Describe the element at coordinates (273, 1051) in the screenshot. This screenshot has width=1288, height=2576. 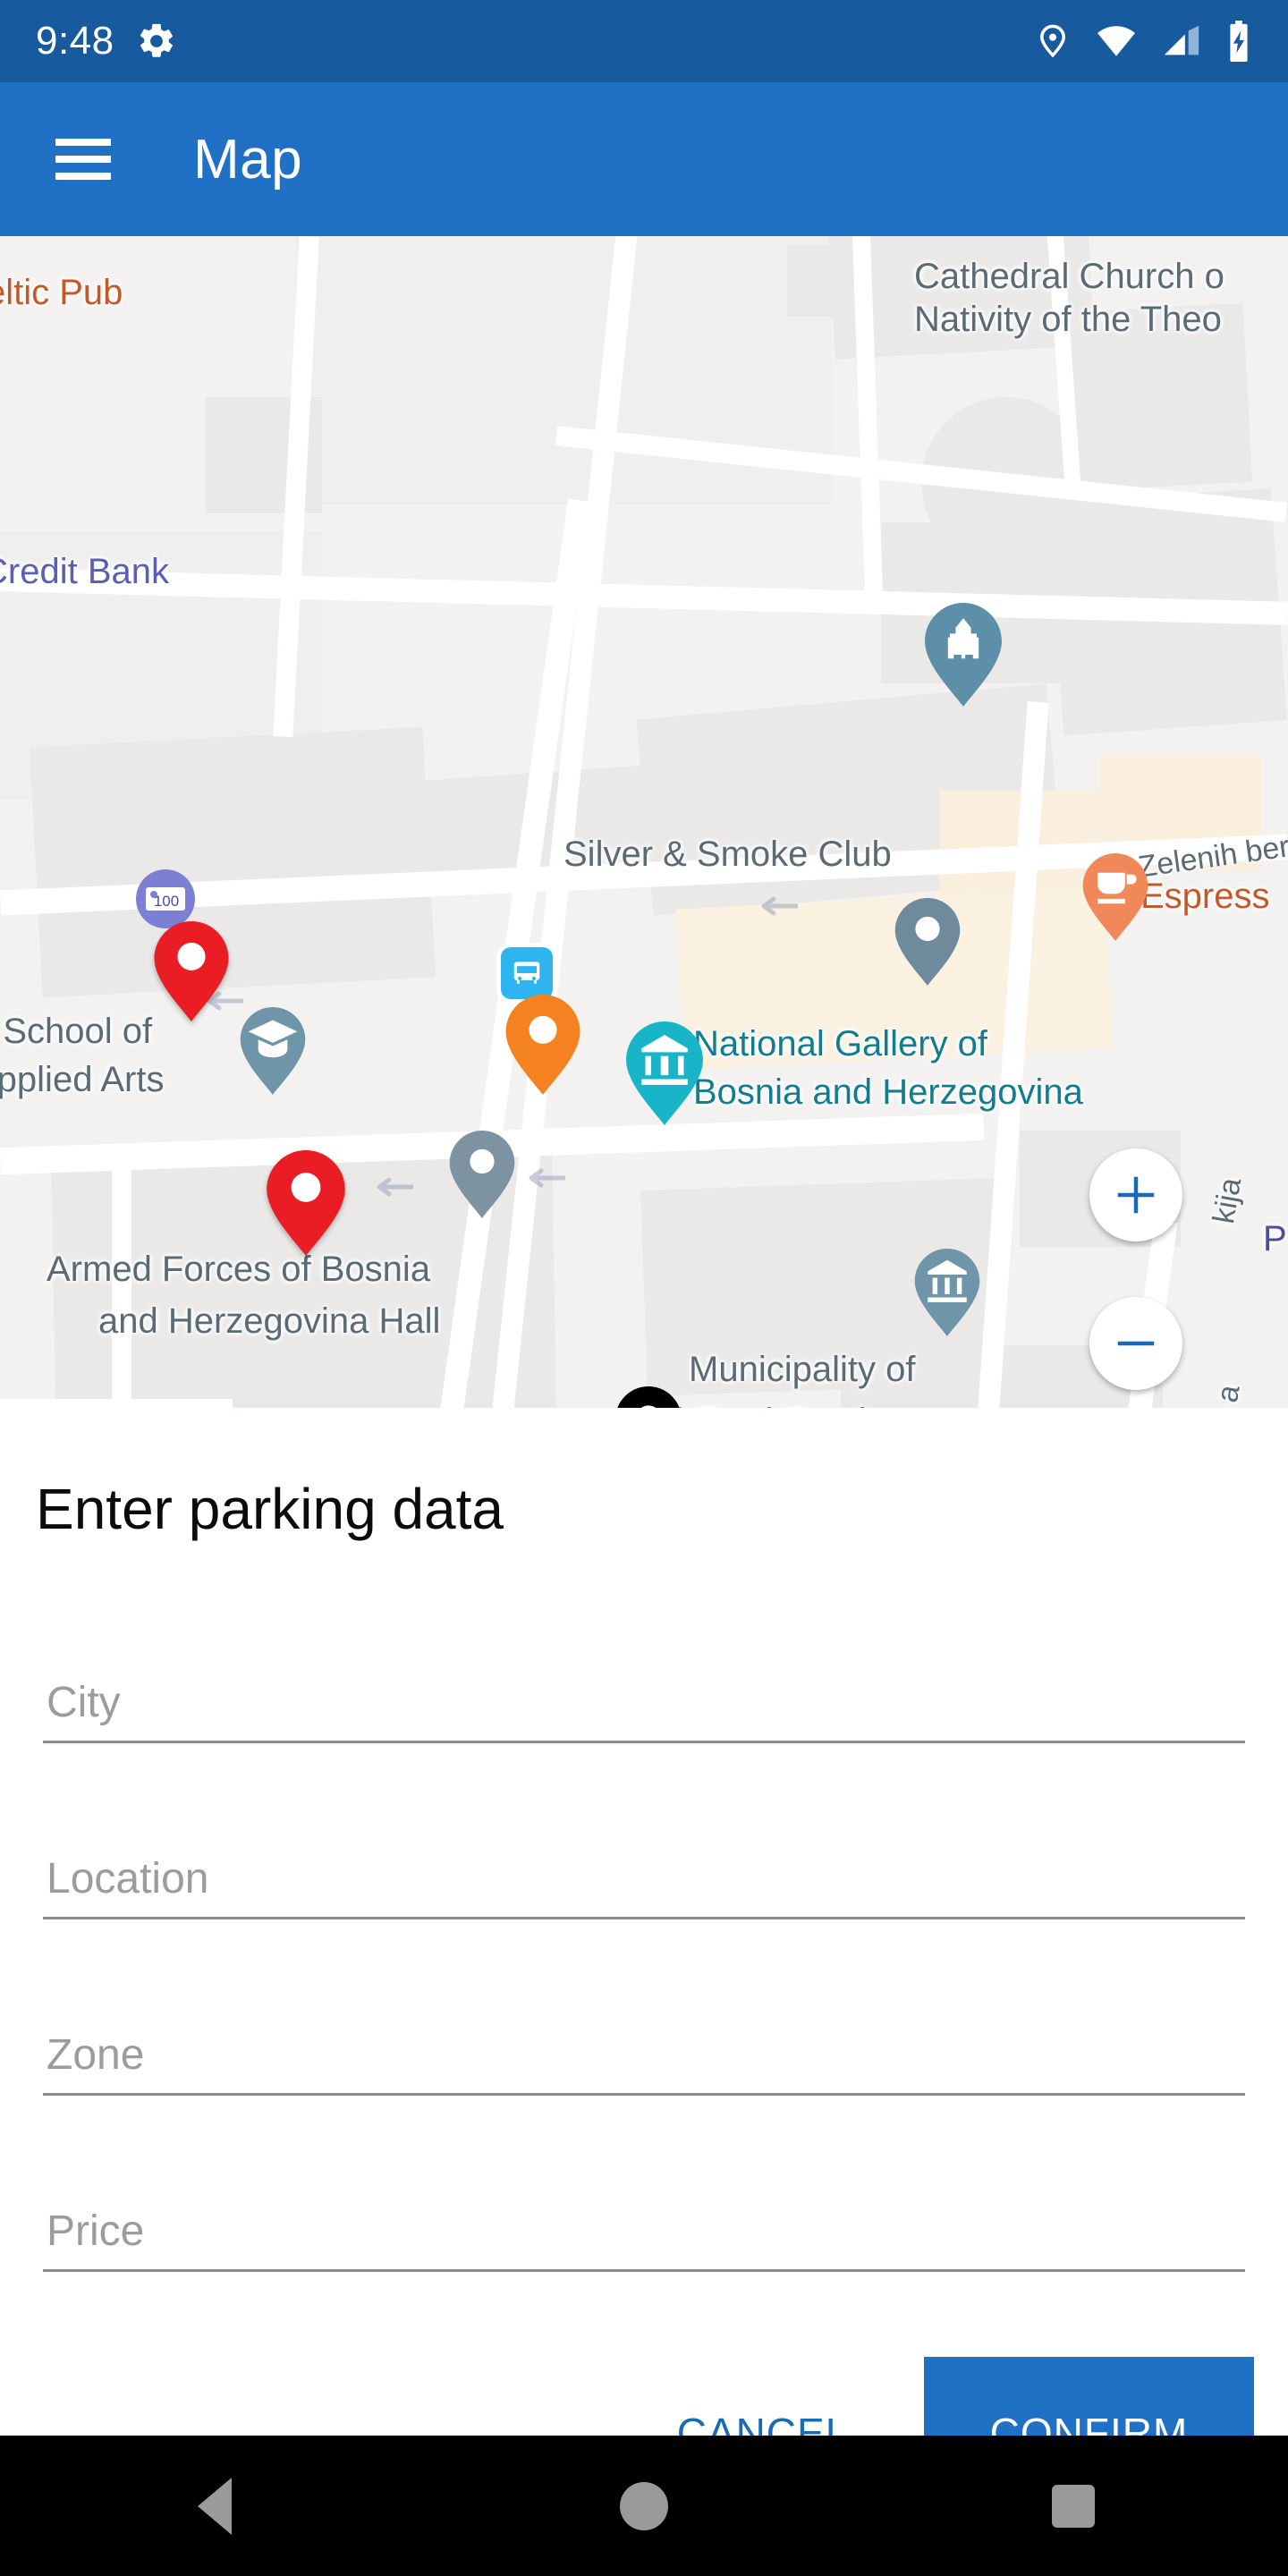
I see `school-marker-icon` at that location.